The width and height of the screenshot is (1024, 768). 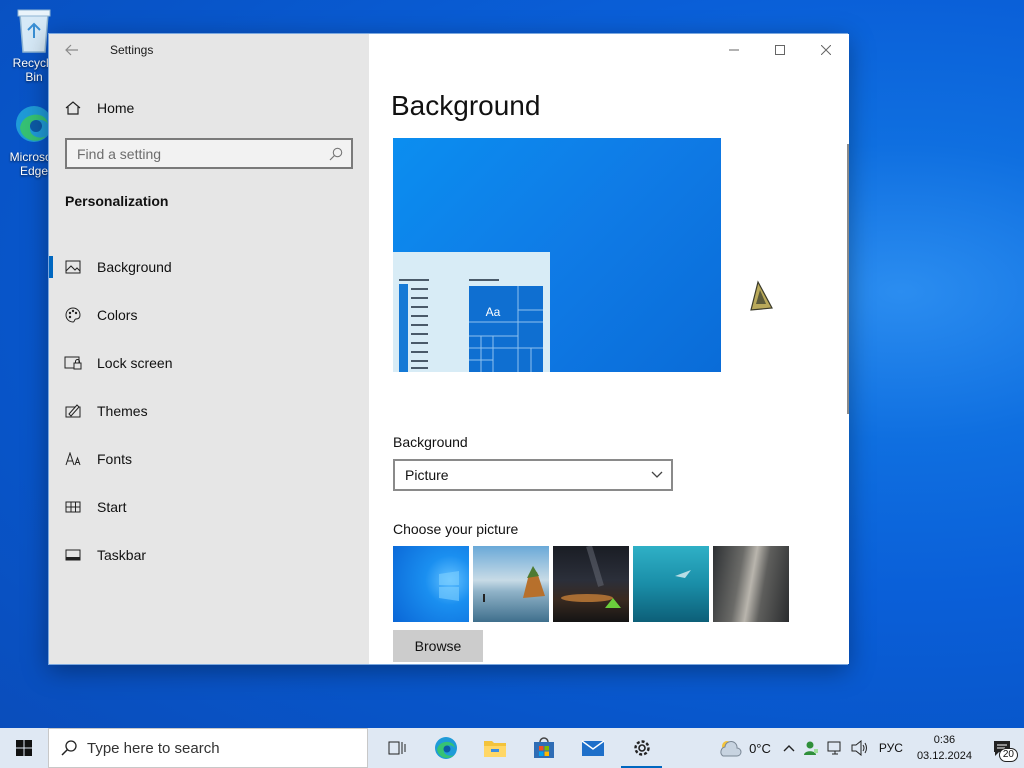 I want to click on taskbar-settings, so click(x=641, y=748).